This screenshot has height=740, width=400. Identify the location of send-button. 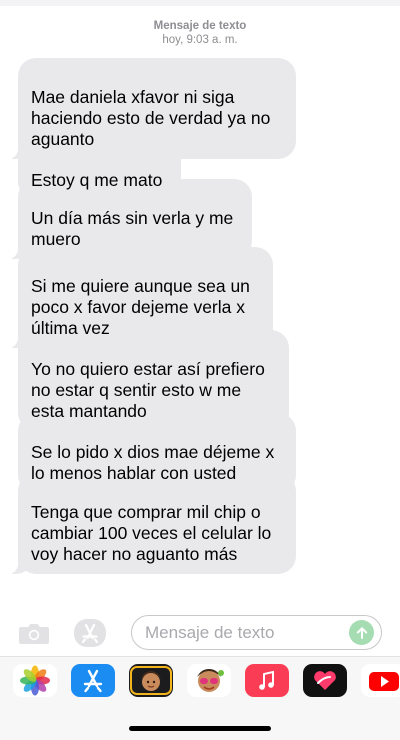
(361, 632).